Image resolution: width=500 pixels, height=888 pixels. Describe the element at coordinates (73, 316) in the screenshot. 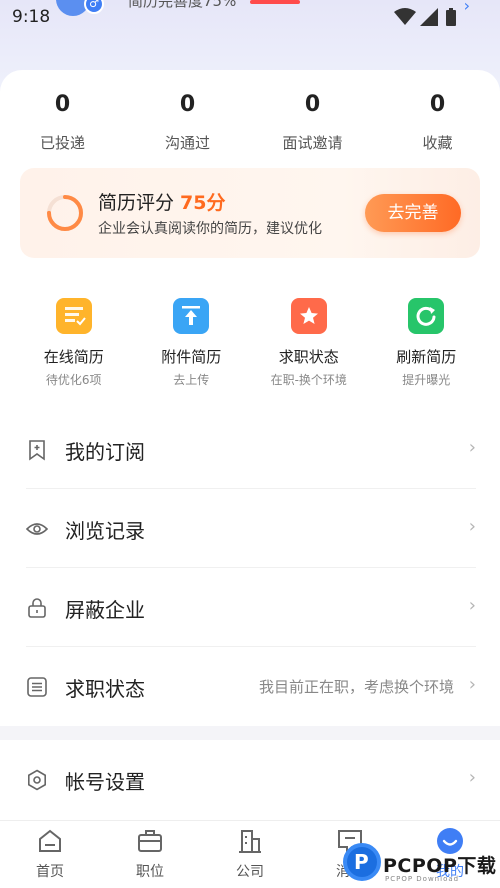

I see `resume-icon` at that location.